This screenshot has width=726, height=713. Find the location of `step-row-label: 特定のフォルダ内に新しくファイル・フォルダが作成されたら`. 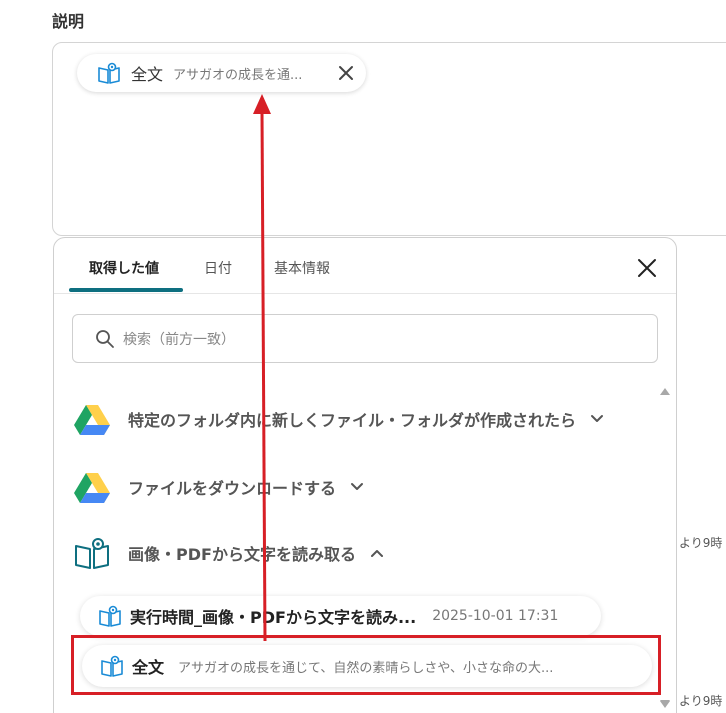

step-row-label: 特定のフォルダ内に新しくファイル・フォルダが作成されたら is located at coordinates (352, 420).